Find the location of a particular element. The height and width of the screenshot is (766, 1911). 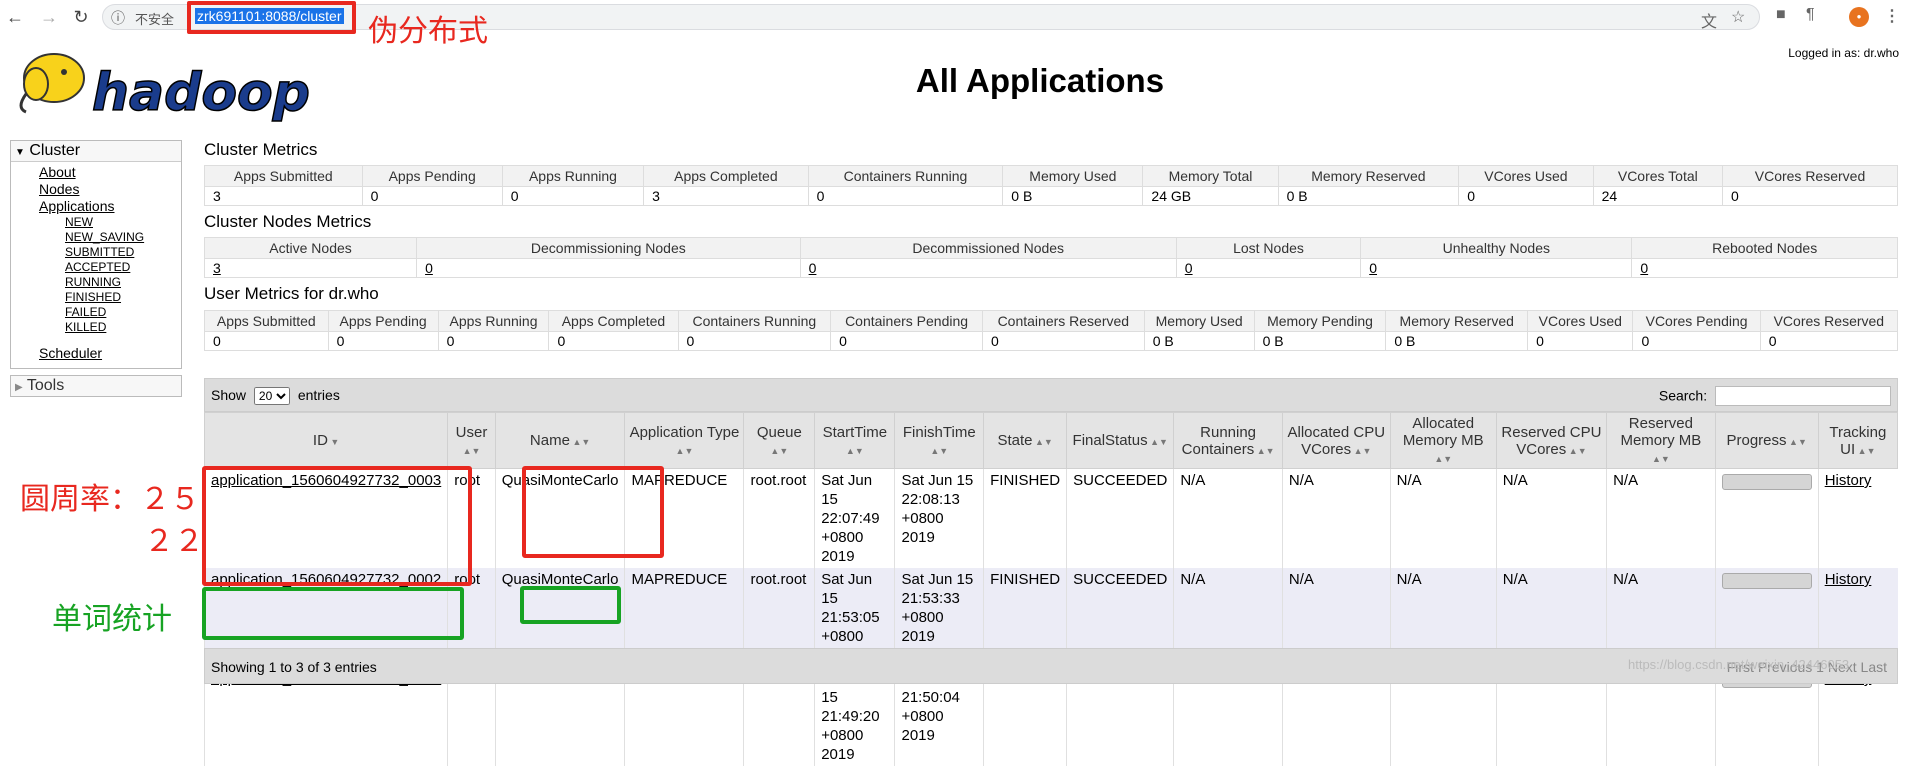

cell-running: N/A is located at coordinates (1228, 518).